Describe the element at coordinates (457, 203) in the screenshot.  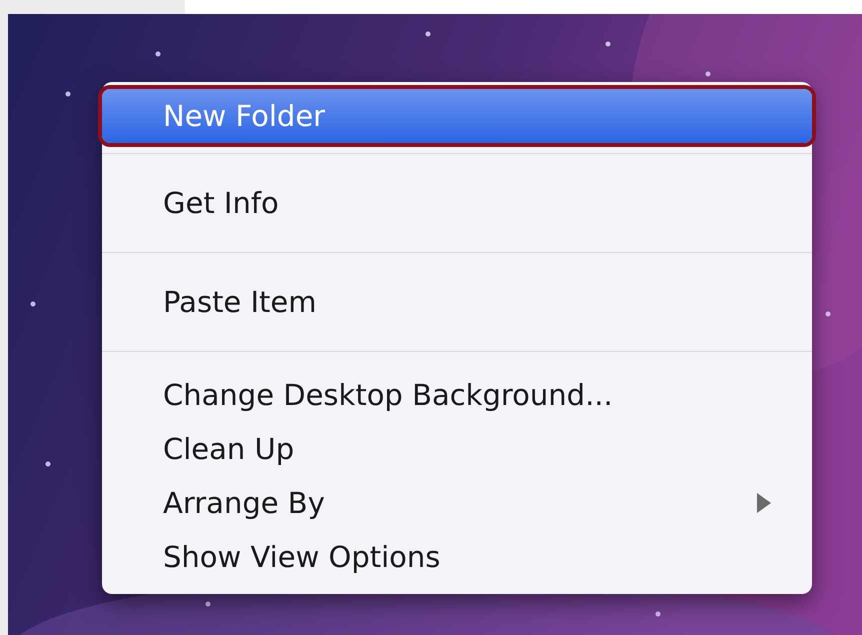
I see `menu-item: Get Info` at that location.